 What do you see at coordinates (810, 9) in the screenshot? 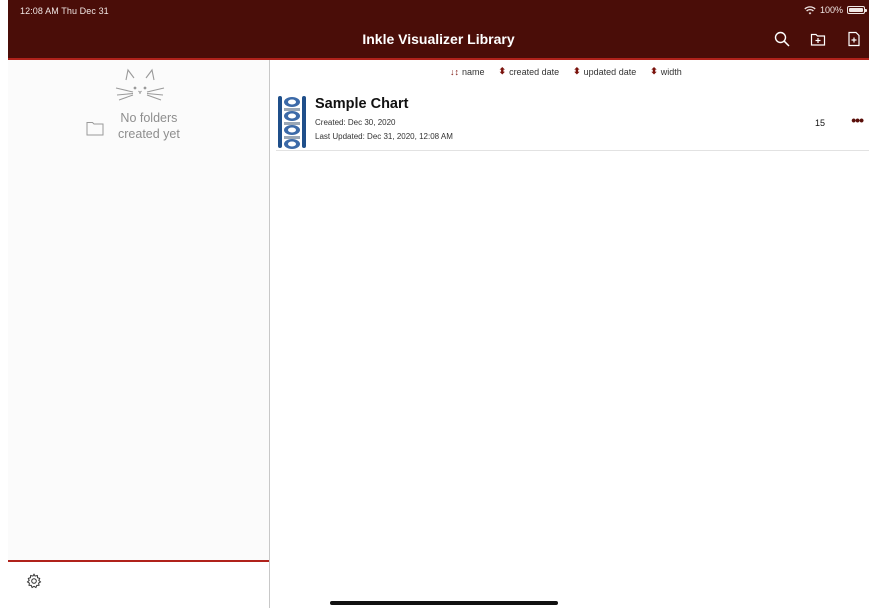
I see `wifi-icon` at bounding box center [810, 9].